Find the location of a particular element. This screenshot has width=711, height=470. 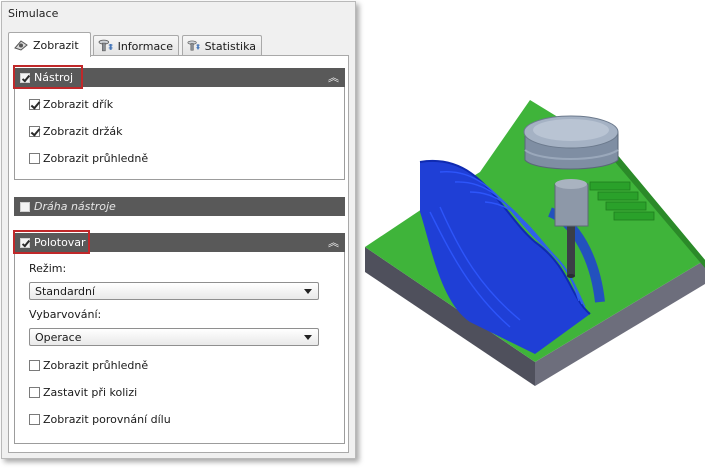

tool-holder-neck is located at coordinates (571, 205).